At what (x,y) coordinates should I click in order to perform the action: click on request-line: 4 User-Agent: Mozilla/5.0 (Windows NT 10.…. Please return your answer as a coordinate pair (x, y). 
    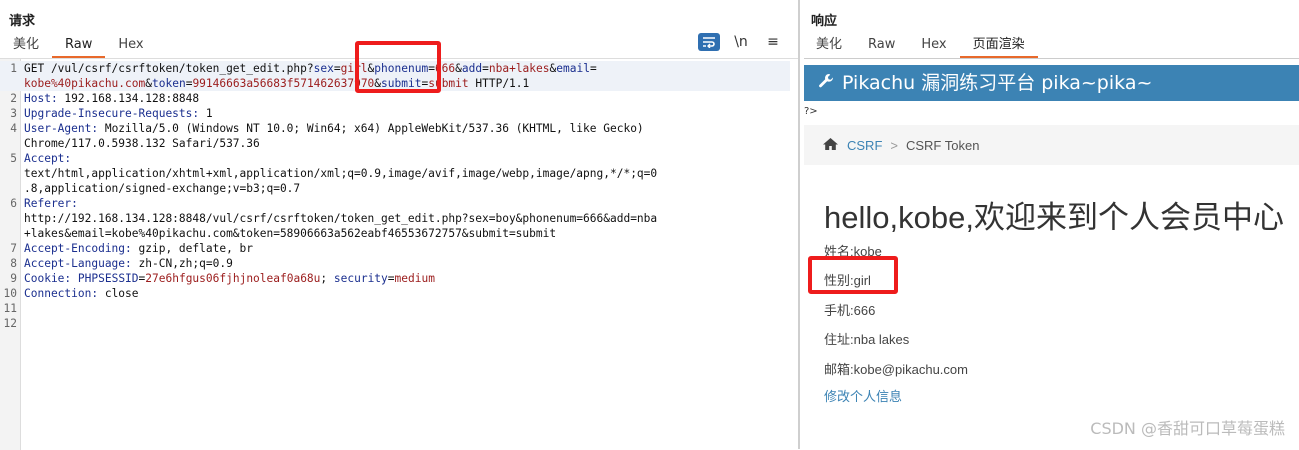
    Looking at the image, I should click on (395, 128).